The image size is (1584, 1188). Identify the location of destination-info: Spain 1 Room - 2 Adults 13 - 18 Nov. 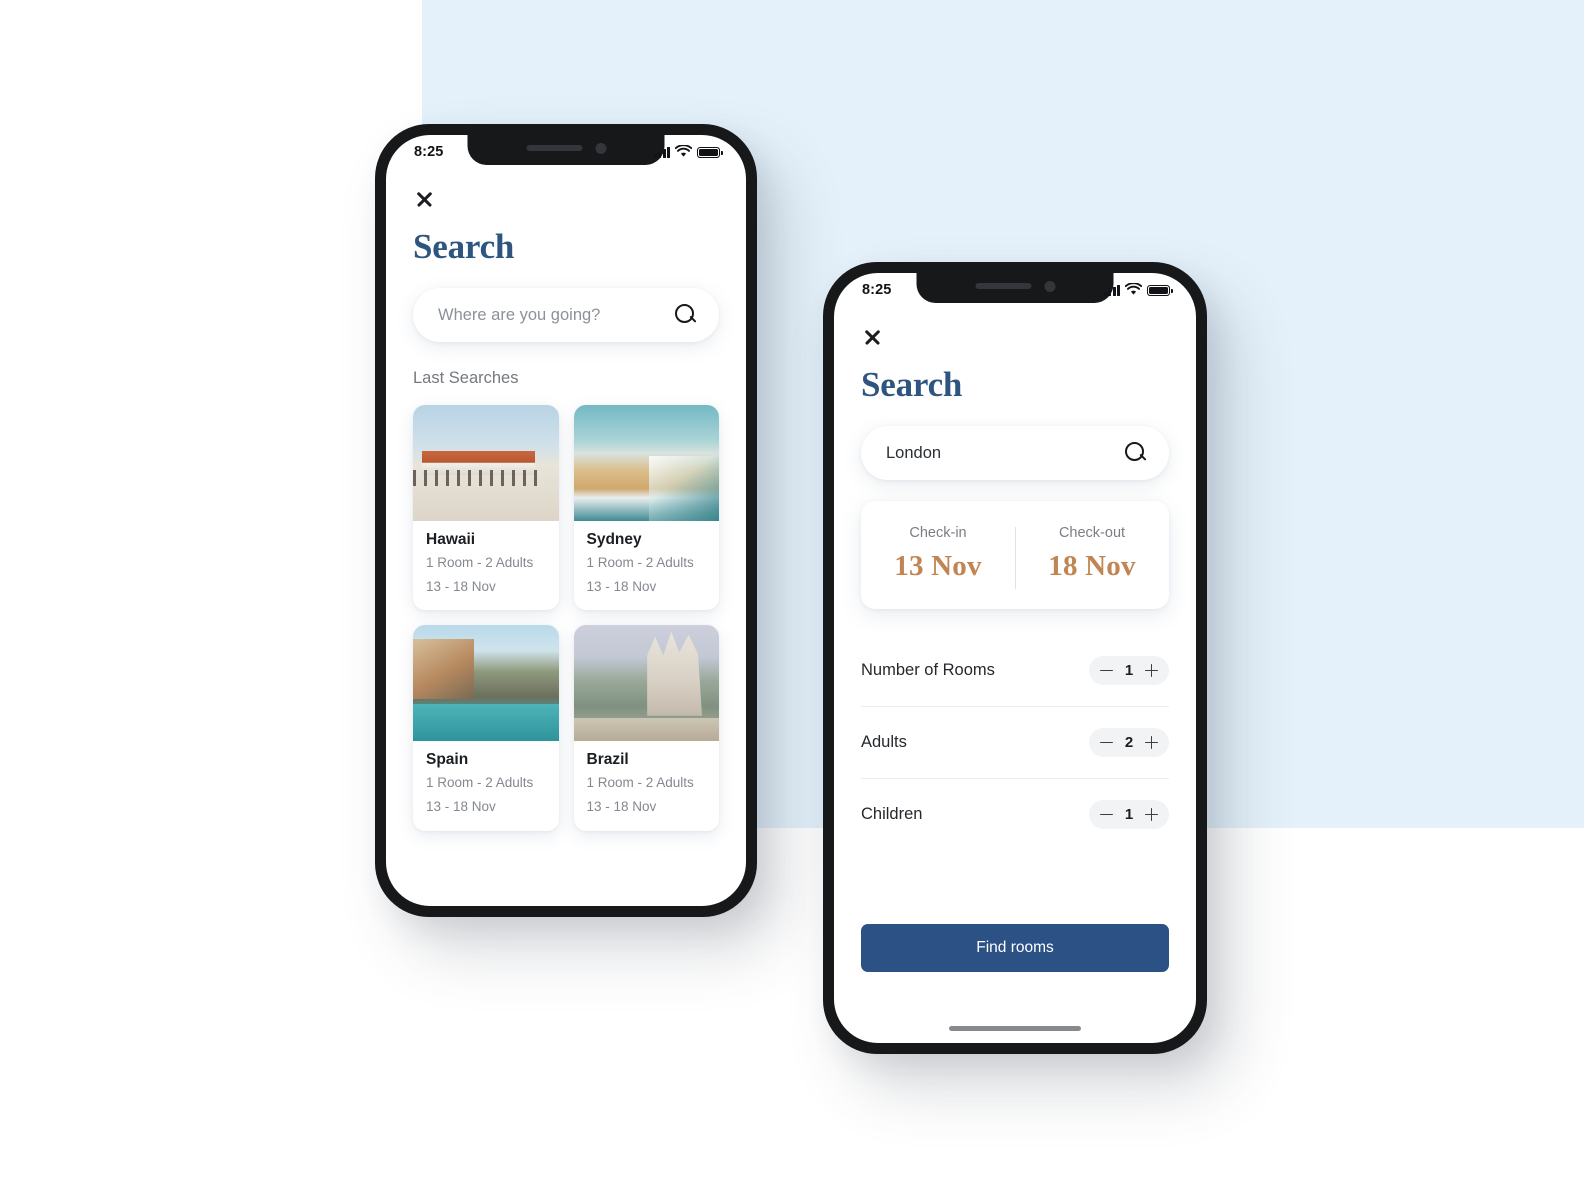
(486, 785).